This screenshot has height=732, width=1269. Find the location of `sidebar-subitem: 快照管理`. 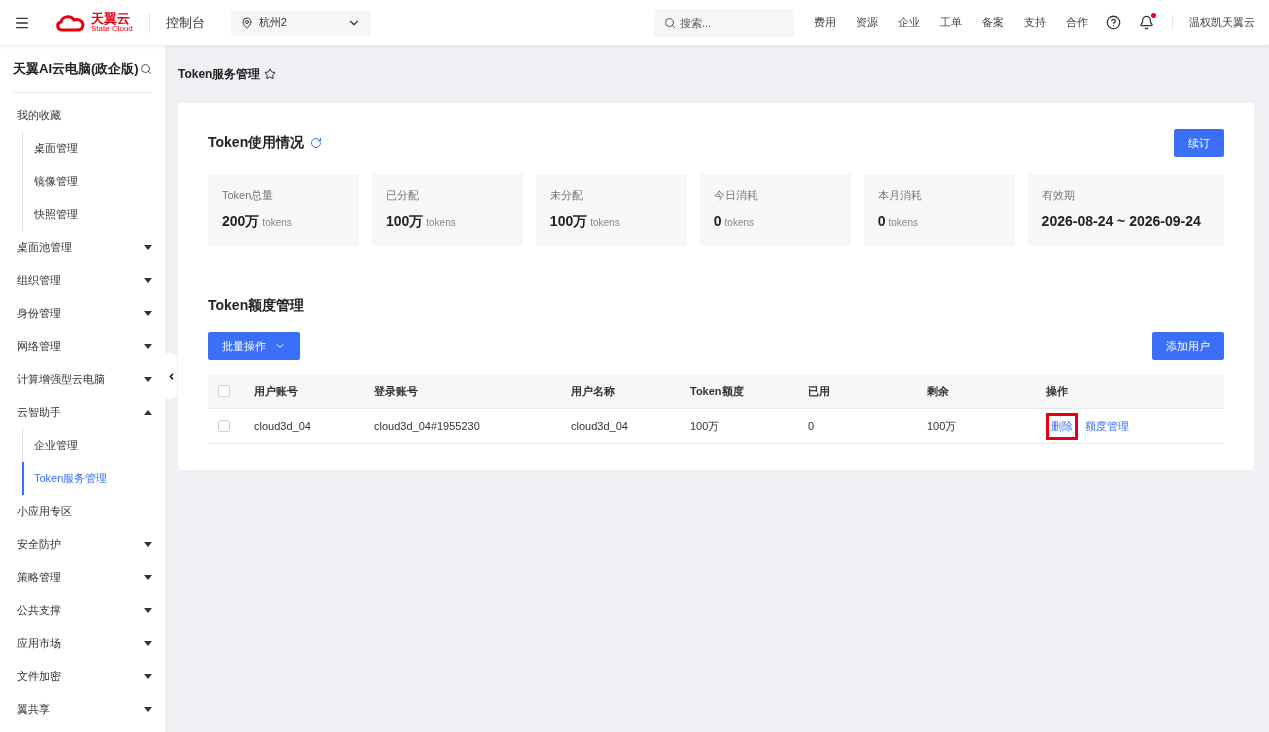

sidebar-subitem: 快照管理 is located at coordinates (87, 214).